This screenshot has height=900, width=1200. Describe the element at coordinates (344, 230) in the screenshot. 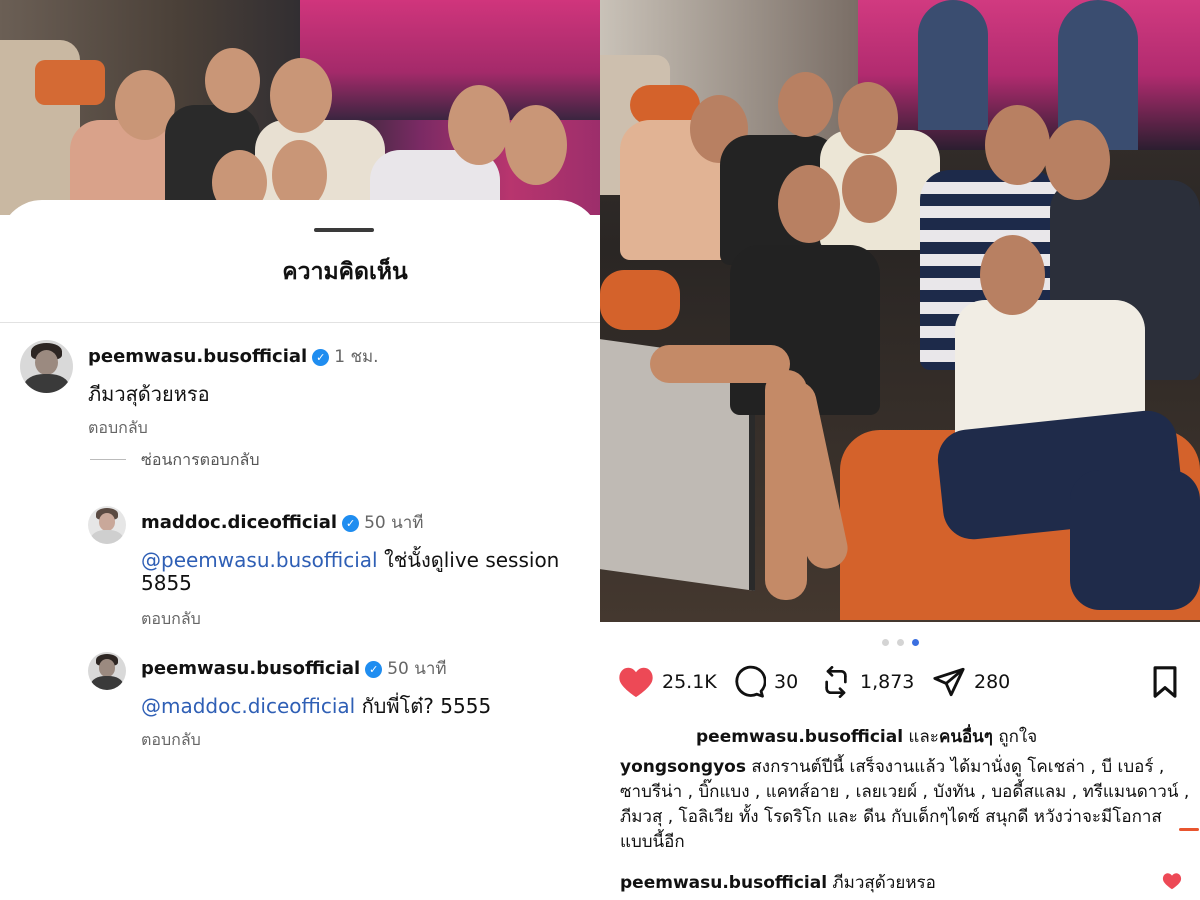

I see `sheet-drag-handle` at that location.